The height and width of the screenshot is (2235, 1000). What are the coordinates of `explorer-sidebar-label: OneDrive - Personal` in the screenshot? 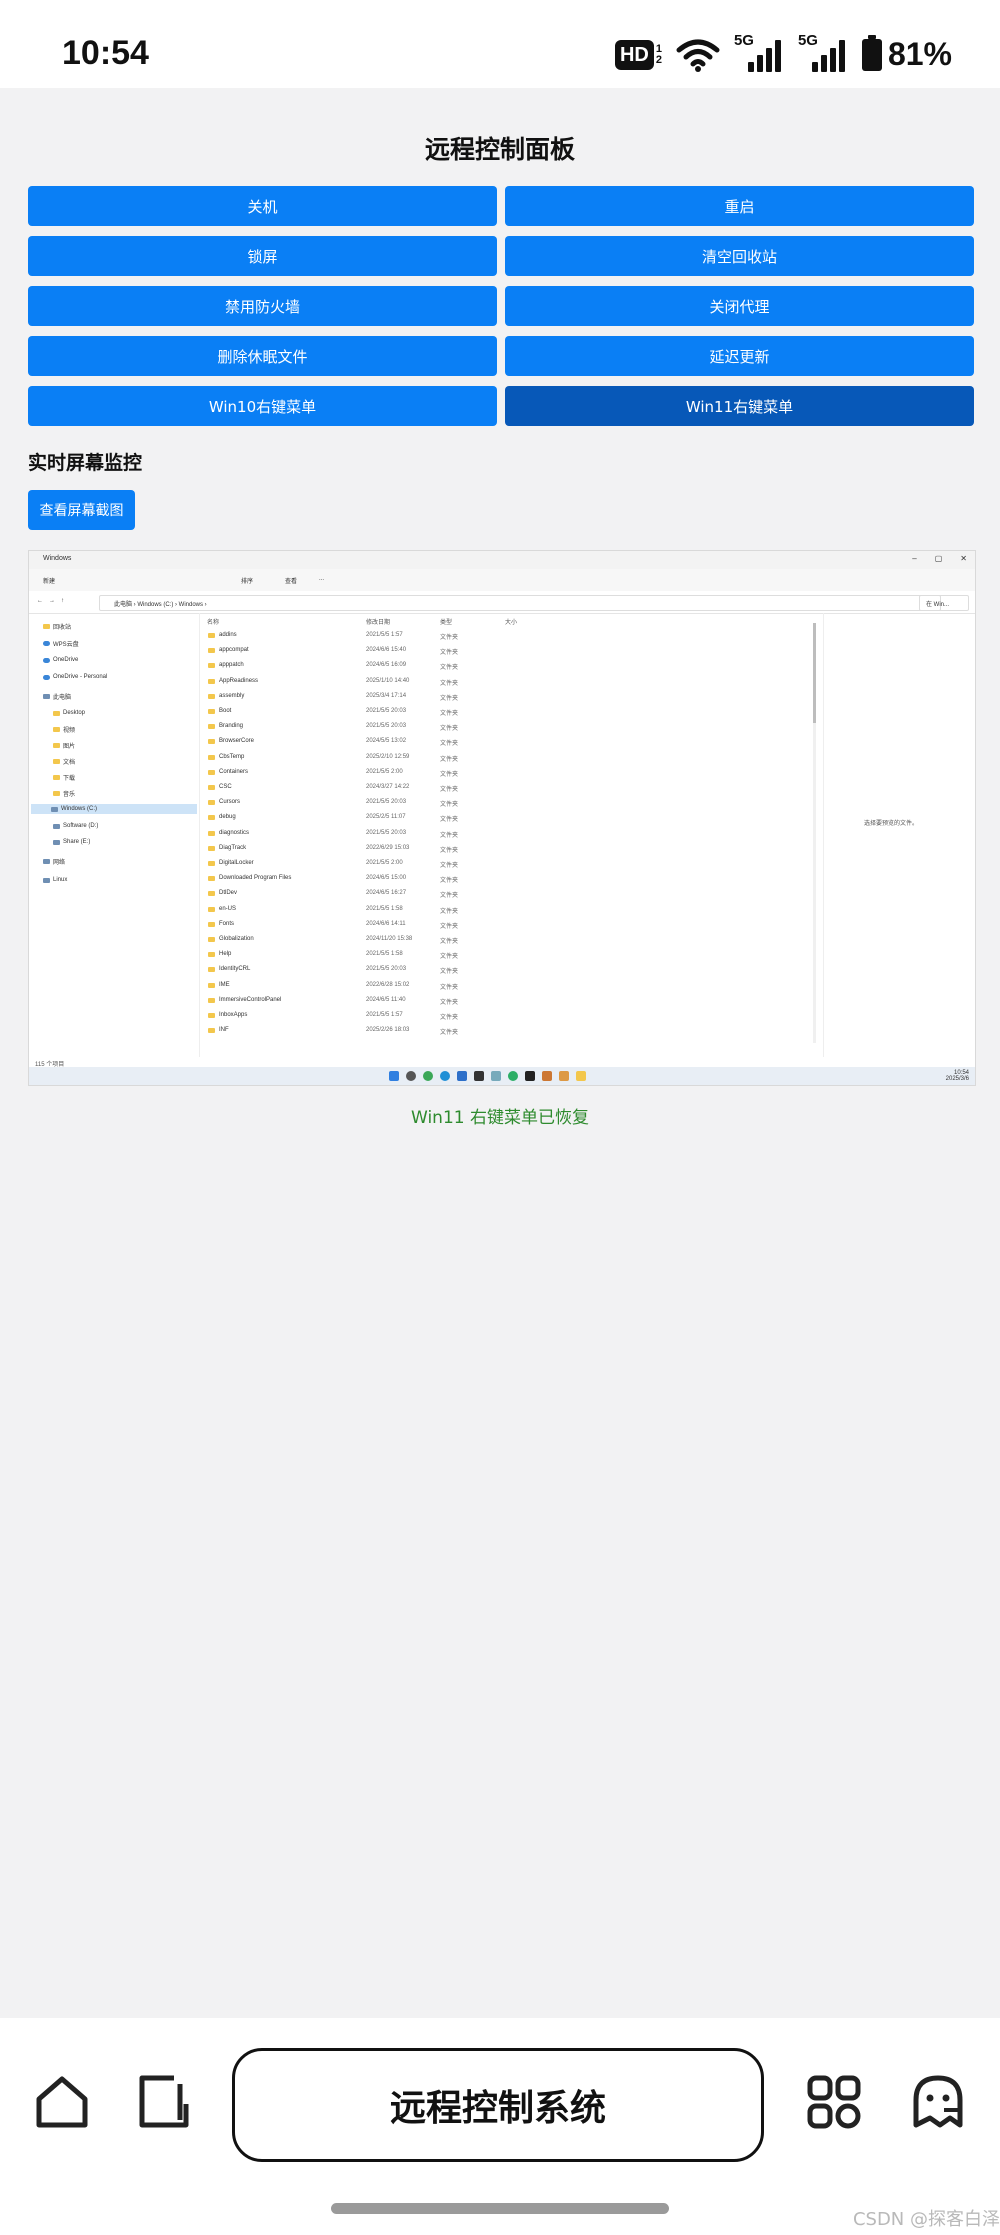 It's located at (80, 677).